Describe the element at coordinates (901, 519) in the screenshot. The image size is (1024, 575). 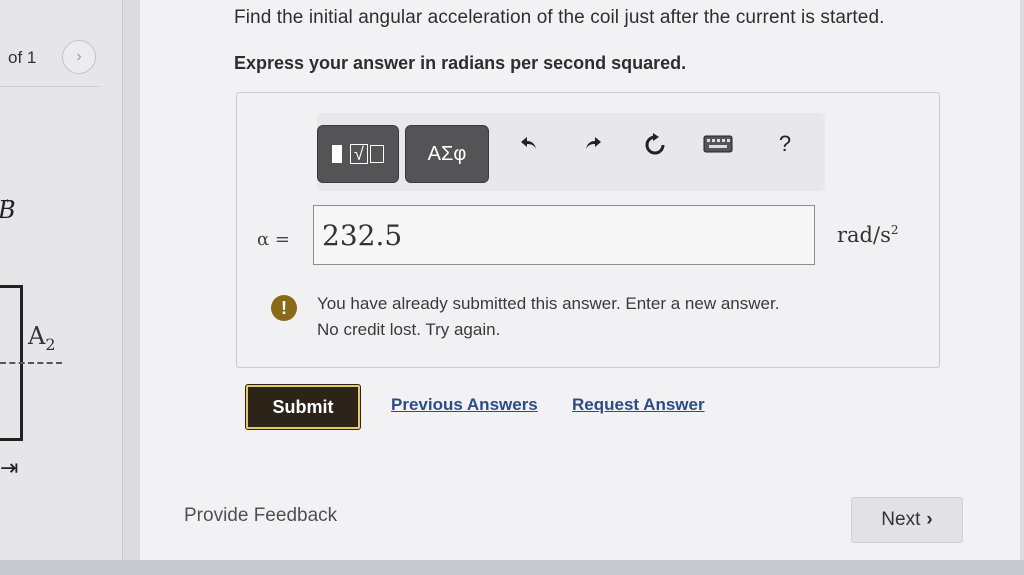
I see `next-label: Next` at that location.